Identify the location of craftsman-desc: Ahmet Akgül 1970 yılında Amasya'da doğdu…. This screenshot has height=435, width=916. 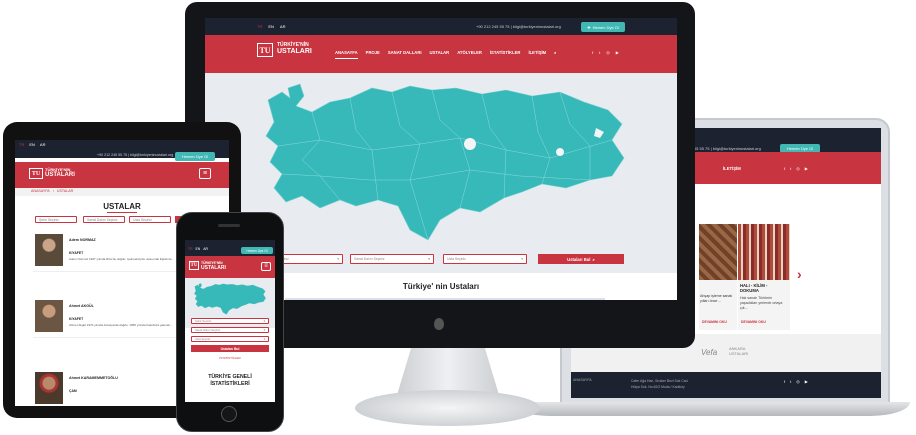
(121, 325).